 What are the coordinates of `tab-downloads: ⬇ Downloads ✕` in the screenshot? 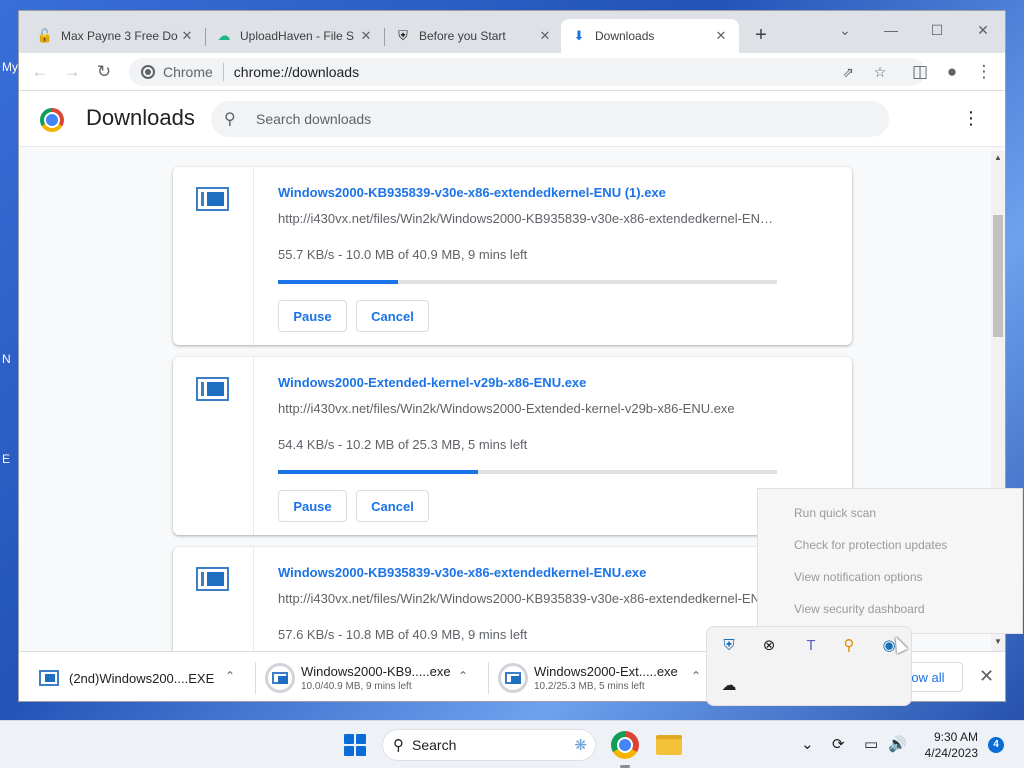 It's located at (650, 36).